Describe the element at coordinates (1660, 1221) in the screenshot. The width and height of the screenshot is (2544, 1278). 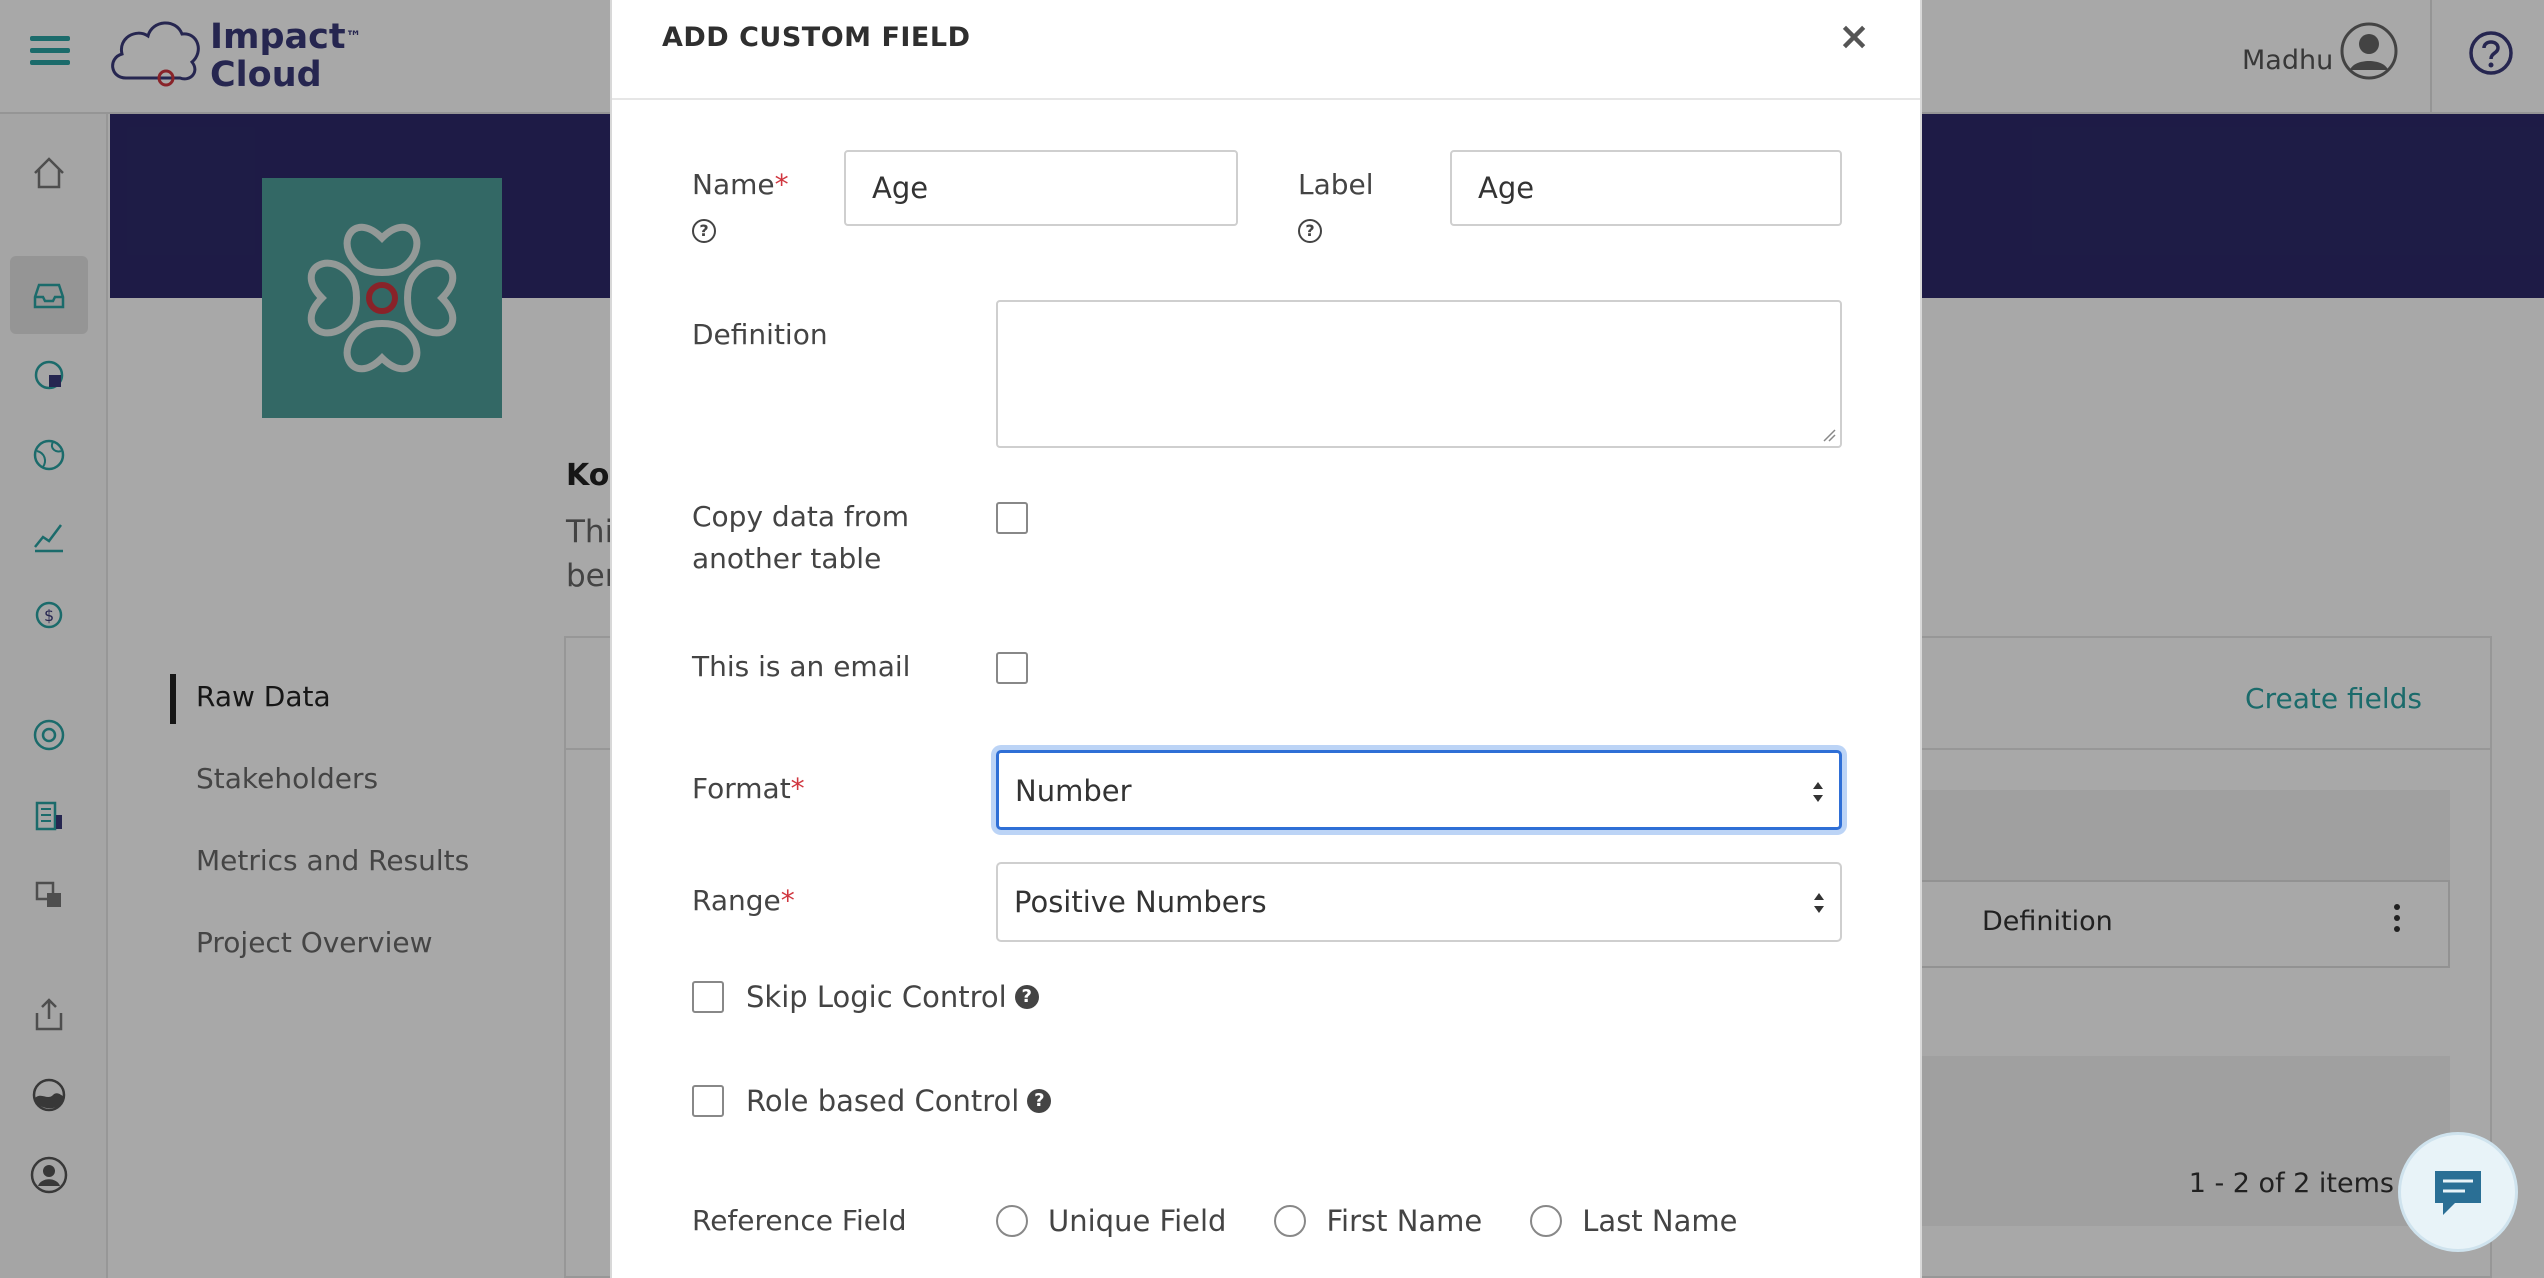
I see `radio-label-last-name: Last Name` at that location.